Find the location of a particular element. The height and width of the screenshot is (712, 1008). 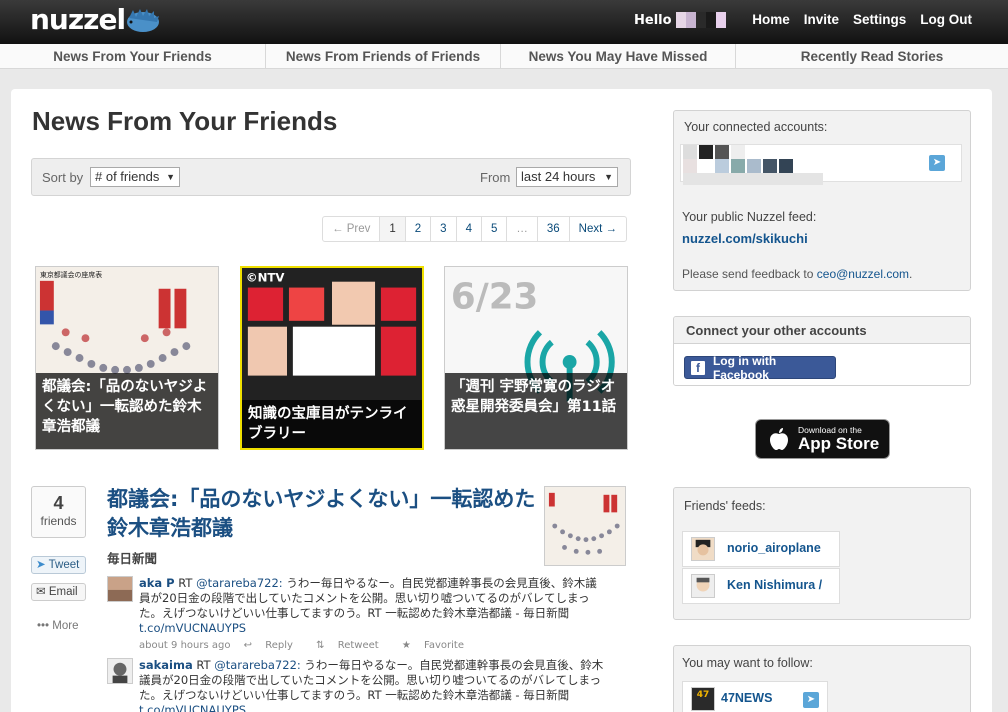

facebook-login-button: f Log in with Facebook is located at coordinates (760, 367).